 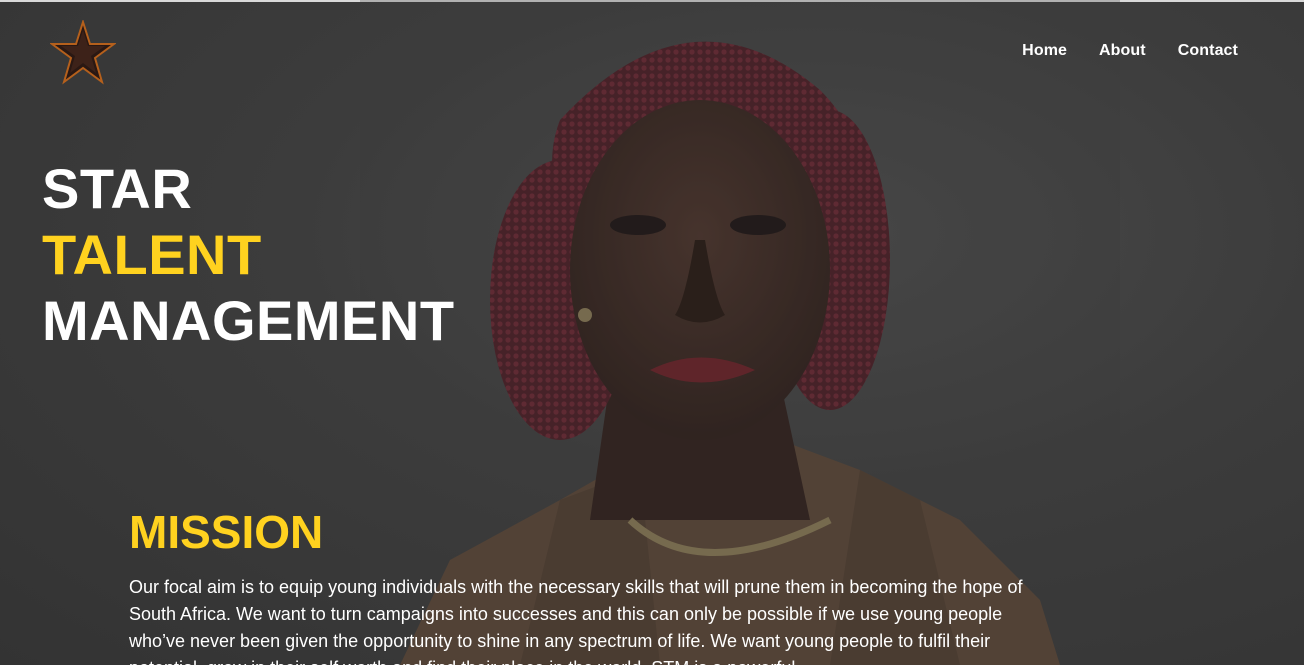 What do you see at coordinates (1044, 51) in the screenshot?
I see `nav-home: Home` at bounding box center [1044, 51].